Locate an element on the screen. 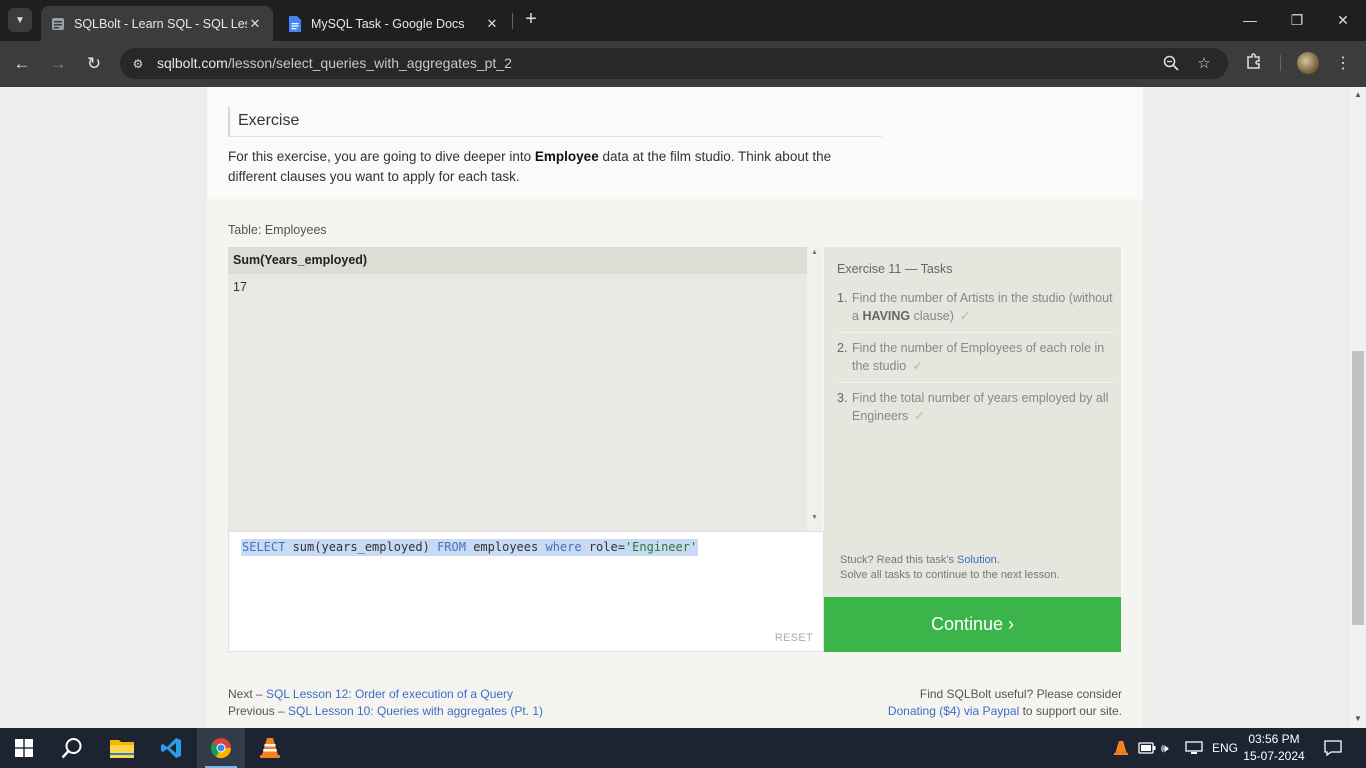 The width and height of the screenshot is (1366, 768). url-host: sqlbolt.com is located at coordinates (192, 63).